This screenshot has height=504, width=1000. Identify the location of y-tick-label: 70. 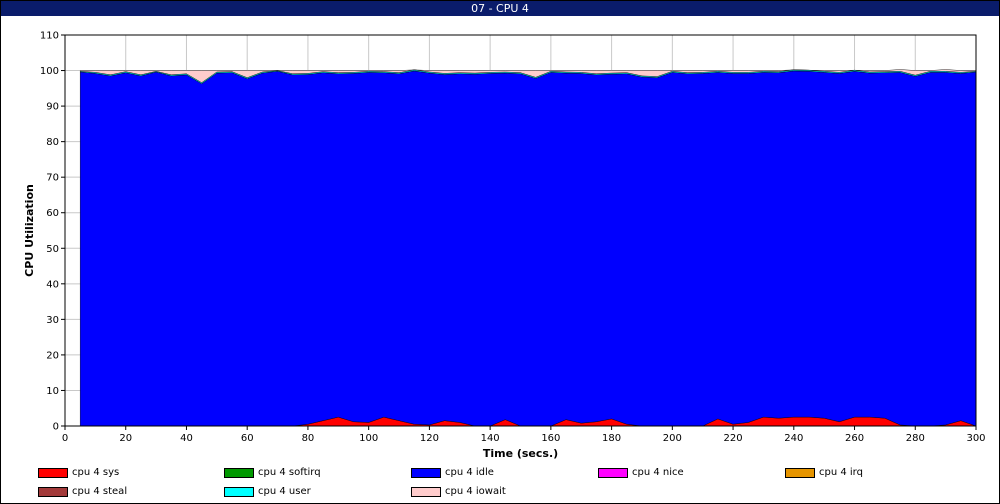
(52, 178).